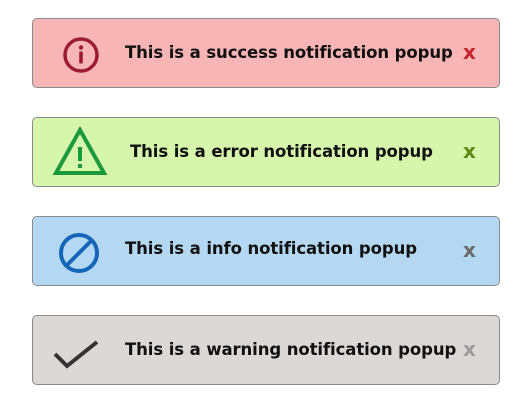 The image size is (520, 408). What do you see at coordinates (291, 349) in the screenshot?
I see `notification-message: This is a warning notification popup` at bounding box center [291, 349].